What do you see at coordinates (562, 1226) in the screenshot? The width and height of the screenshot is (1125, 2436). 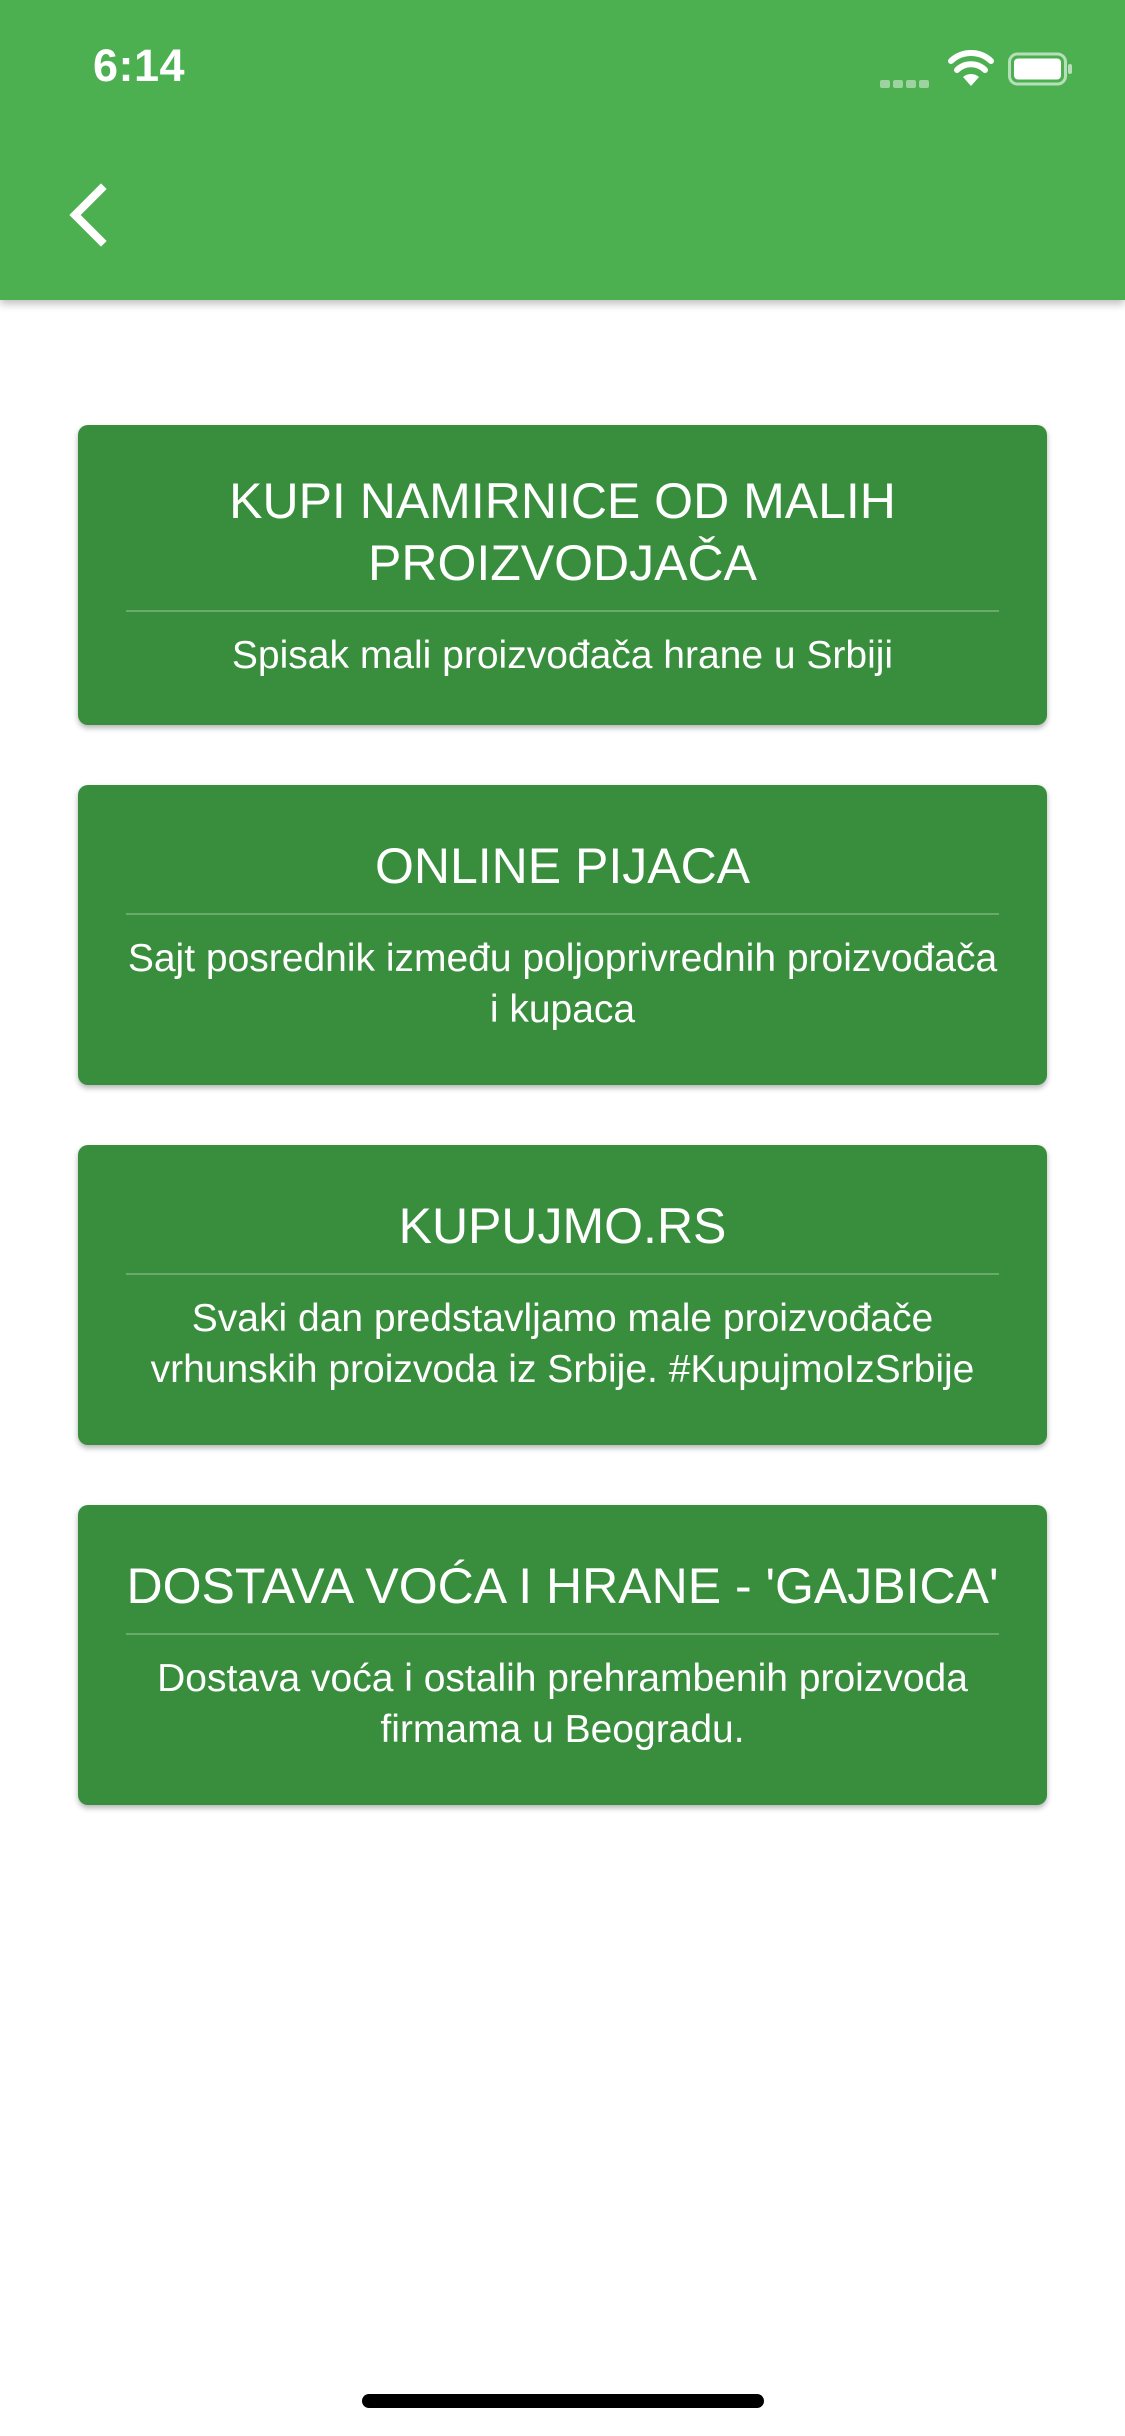 I see `card-title: KUPUJMO.RS` at bounding box center [562, 1226].